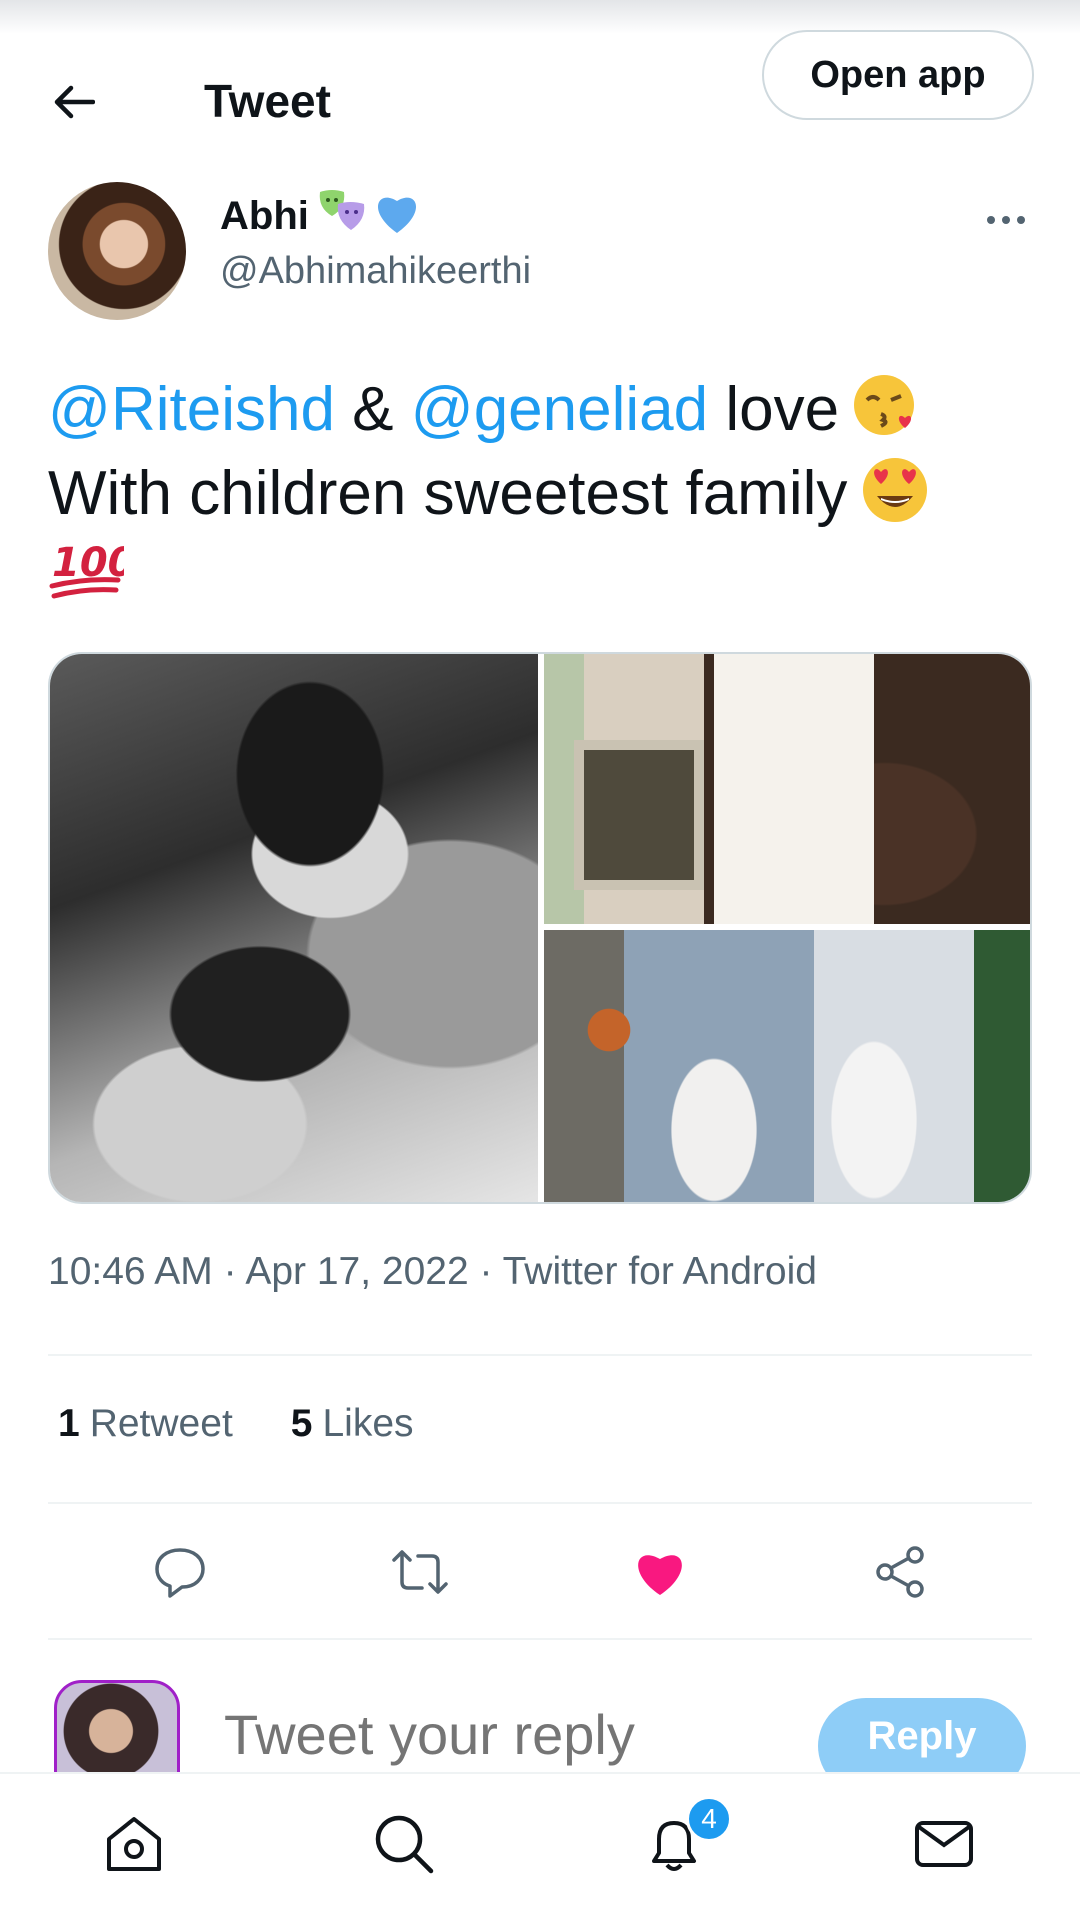  I want to click on nav-messages, so click(944, 1844).